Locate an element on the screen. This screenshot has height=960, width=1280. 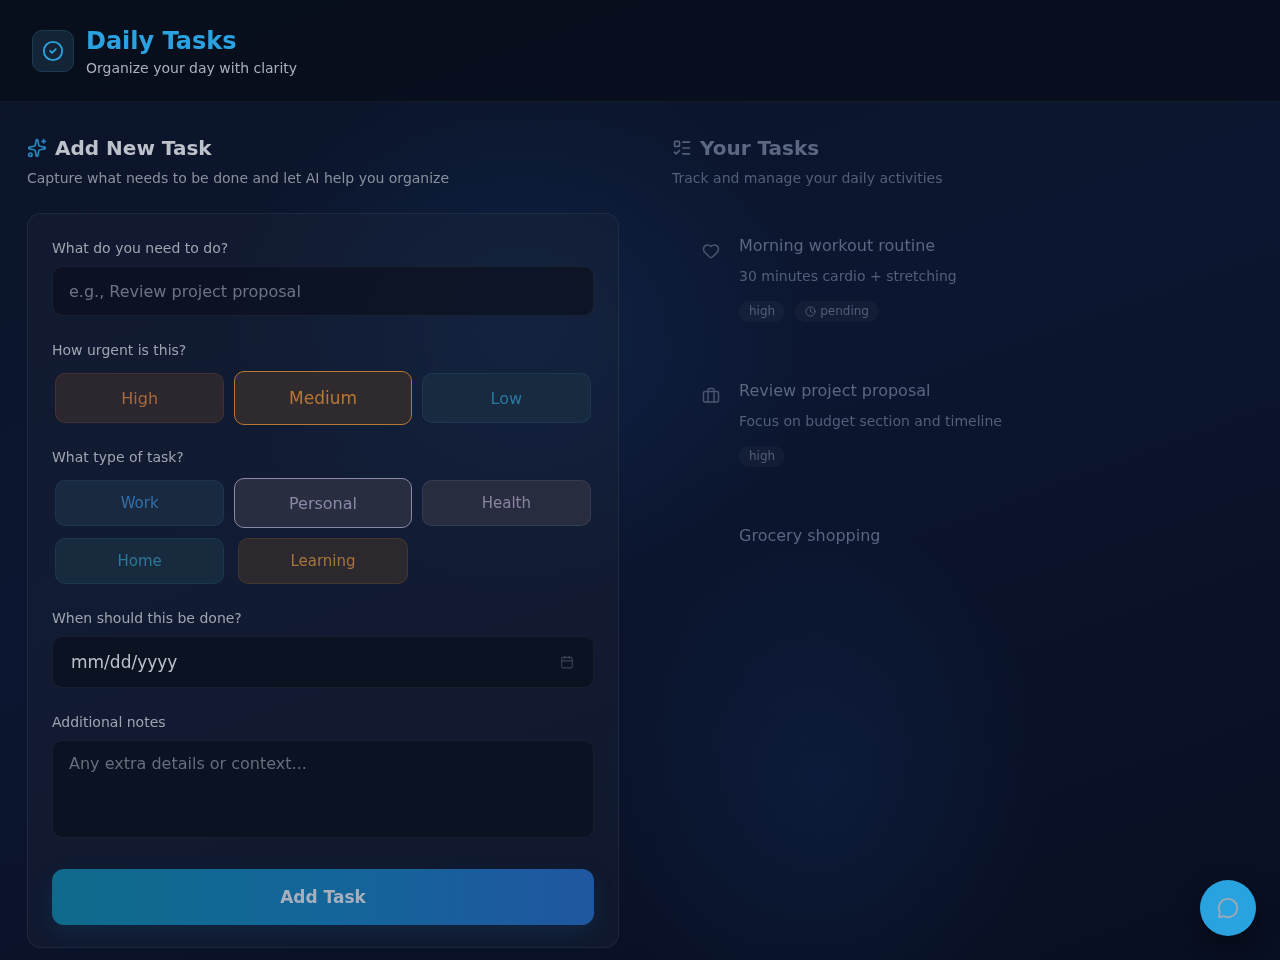
status-text: pending is located at coordinates (844, 311).